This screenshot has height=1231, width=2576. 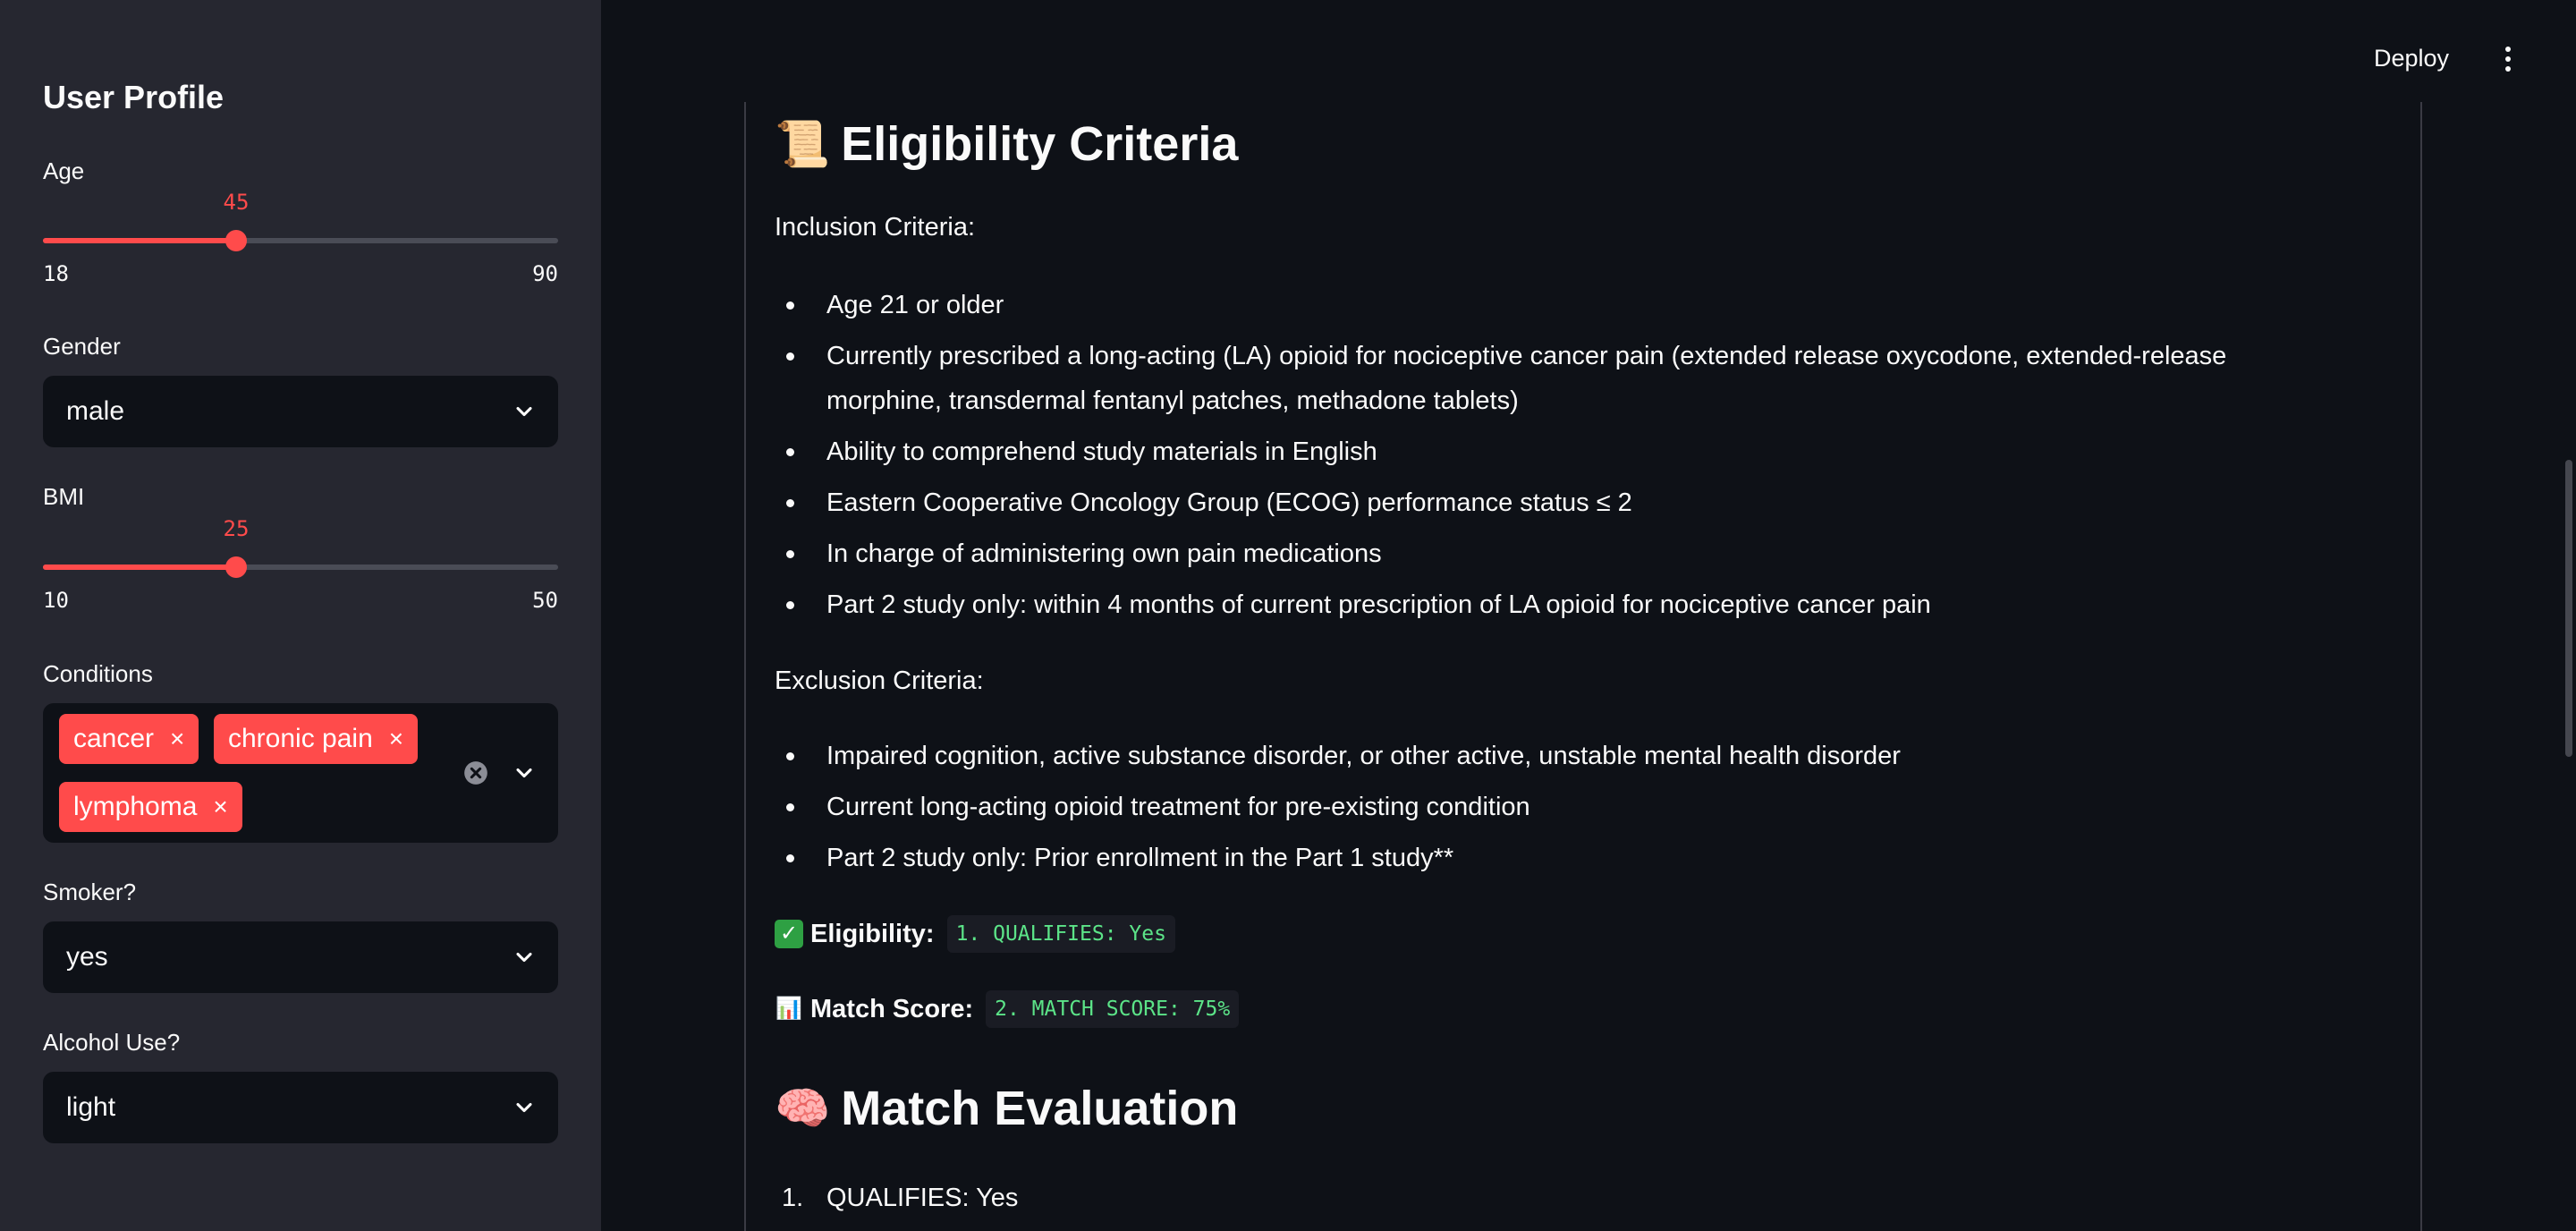 I want to click on exclusion-label: Exclusion Criteria:, so click(x=879, y=680).